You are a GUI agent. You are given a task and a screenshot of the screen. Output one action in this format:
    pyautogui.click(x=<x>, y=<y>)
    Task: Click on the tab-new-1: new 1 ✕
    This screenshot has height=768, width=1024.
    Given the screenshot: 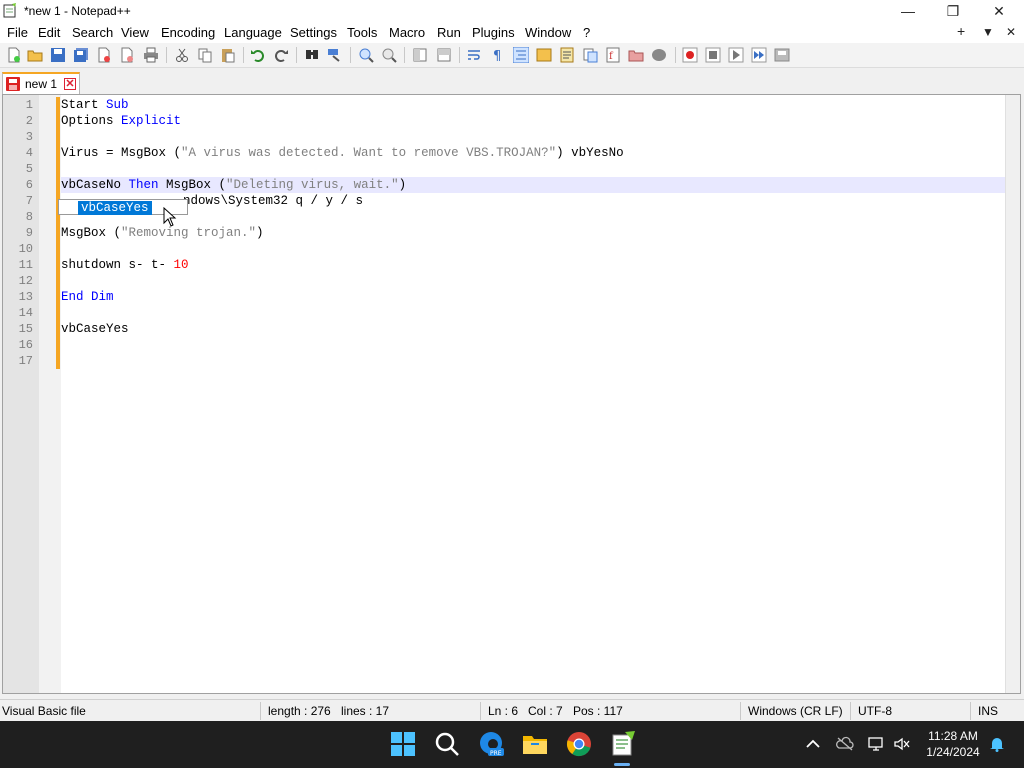 What is the action you would take?
    pyautogui.click(x=41, y=83)
    